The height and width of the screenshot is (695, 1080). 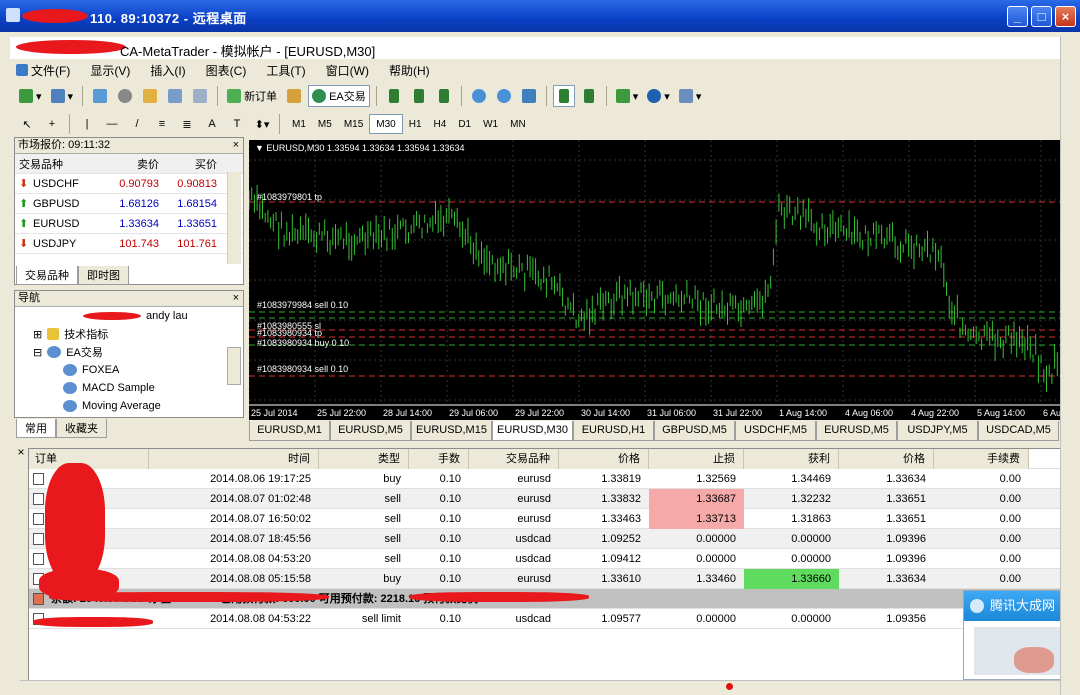 What do you see at coordinates (440, 124) in the screenshot?
I see `timeframe-h4: H4` at bounding box center [440, 124].